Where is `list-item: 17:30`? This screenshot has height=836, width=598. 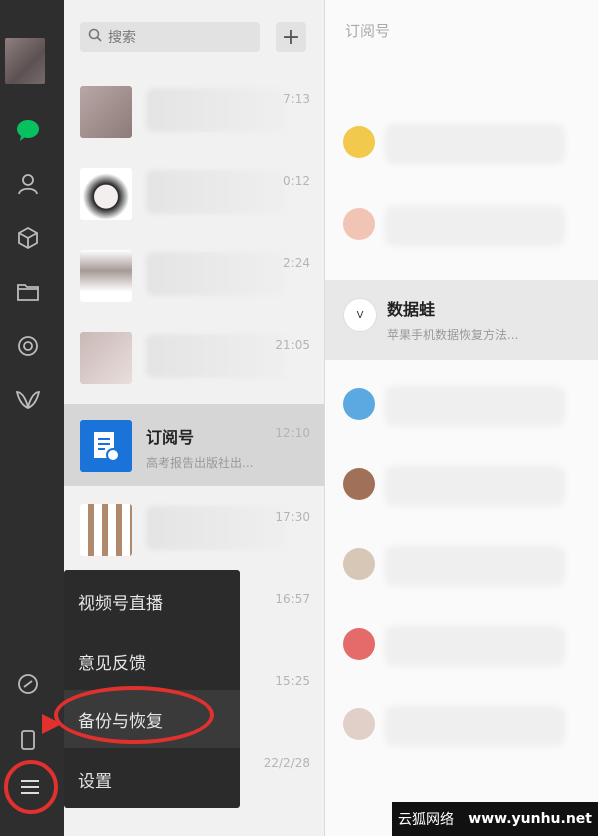 list-item: 17:30 is located at coordinates (194, 529).